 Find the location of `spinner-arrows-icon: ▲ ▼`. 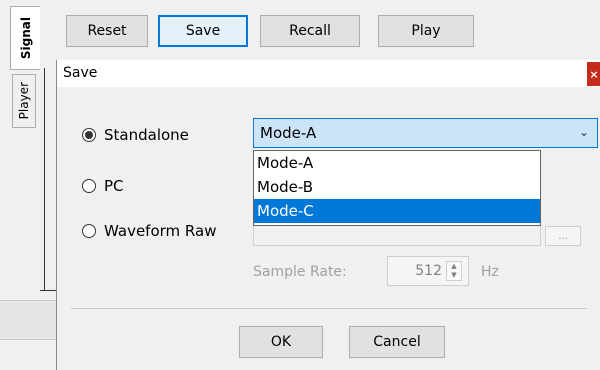

spinner-arrows-icon: ▲ ▼ is located at coordinates (454, 271).